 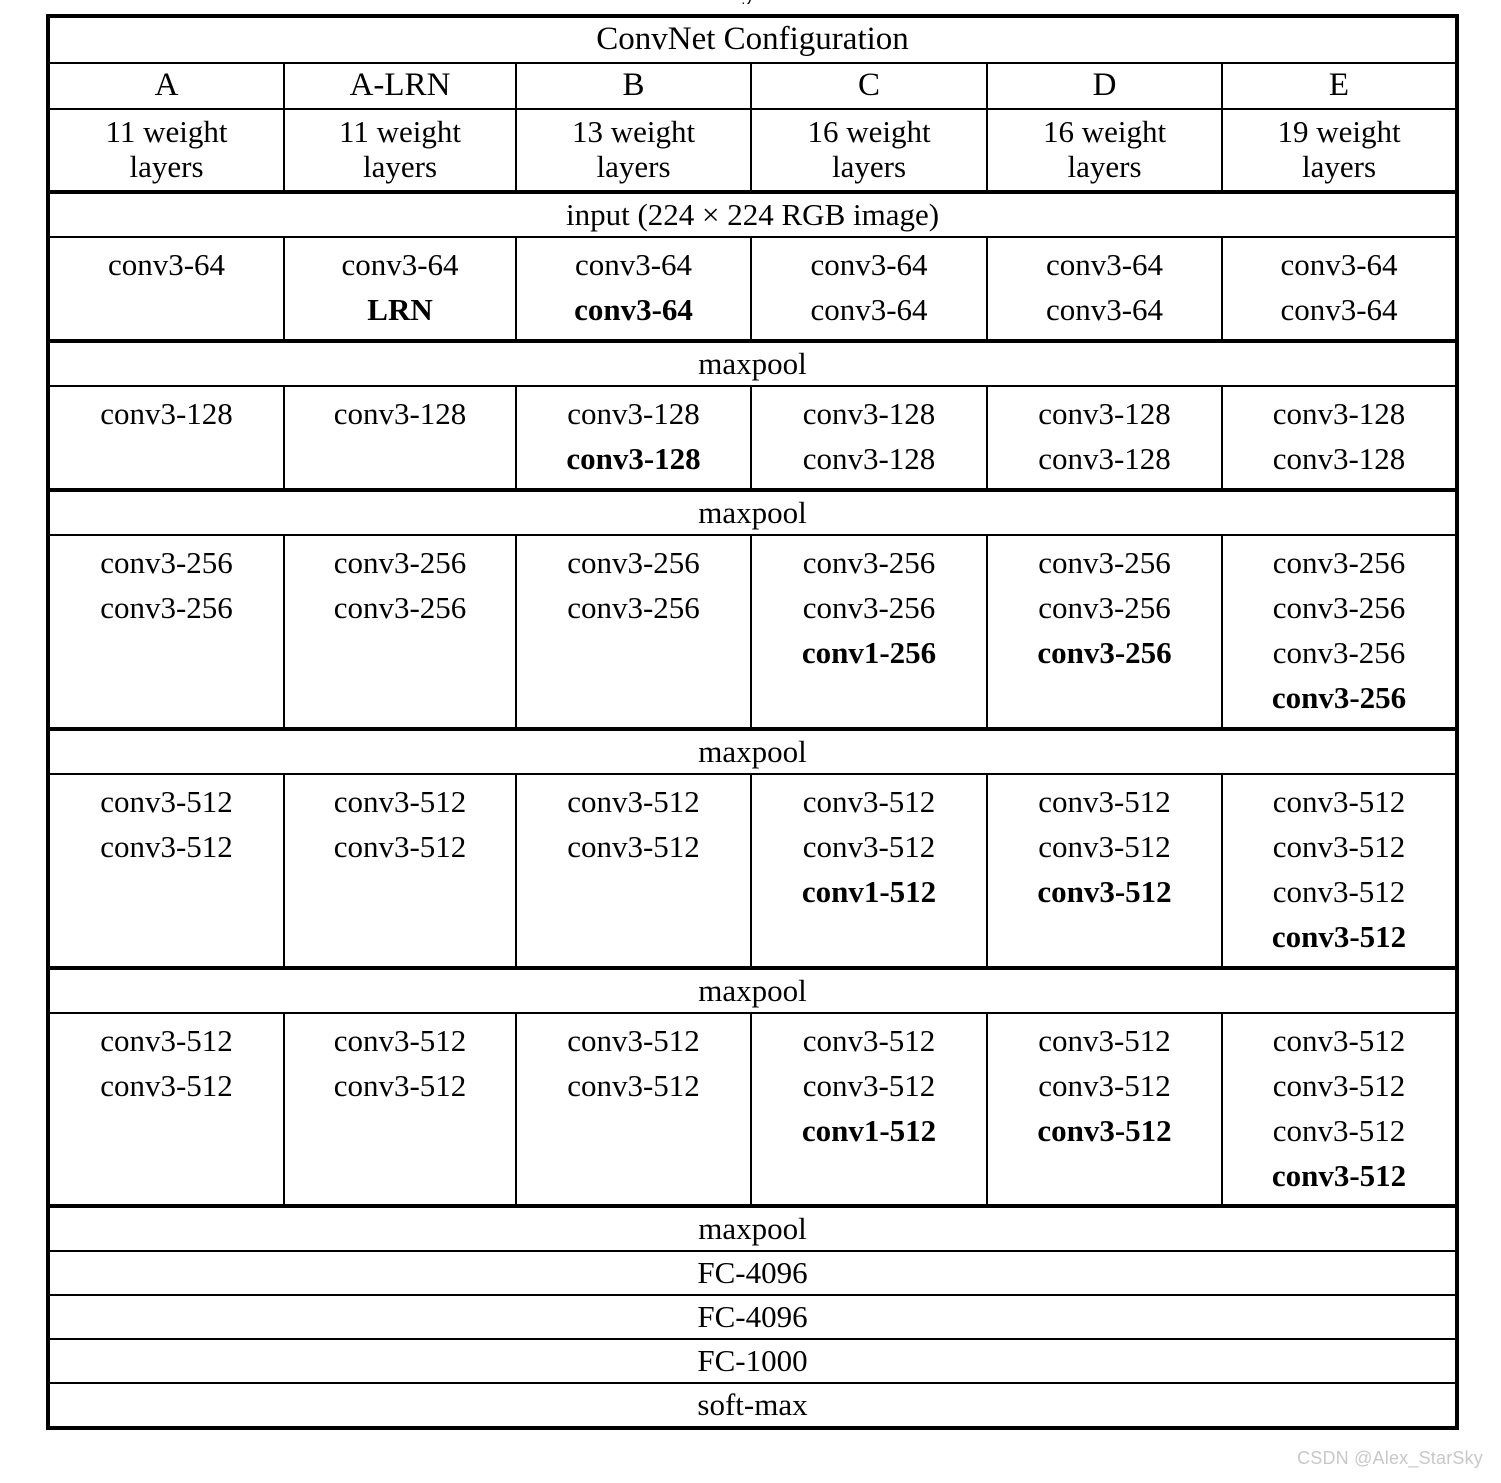 I want to click on column-header-a-lrn: A-LRN, so click(x=400, y=86).